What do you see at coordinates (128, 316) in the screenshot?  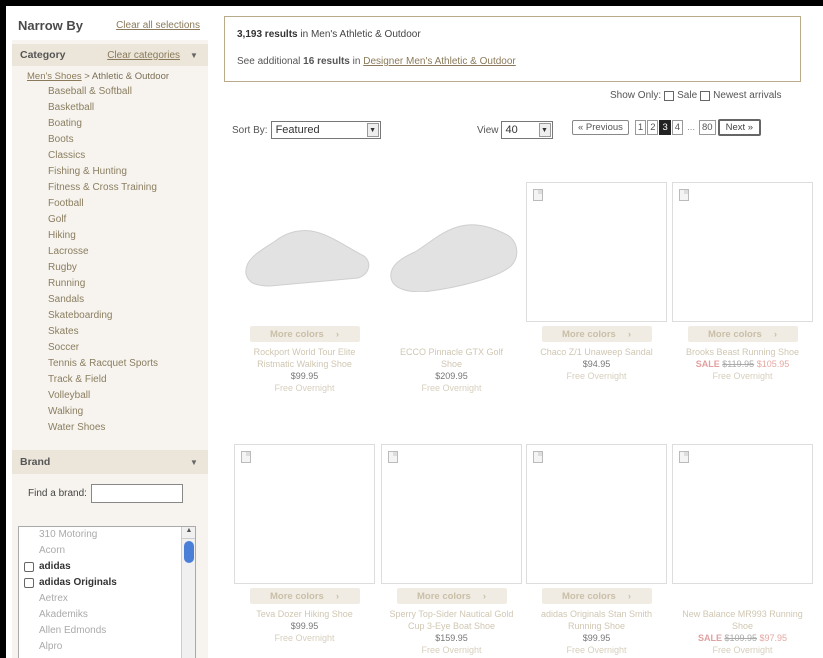 I see `category-item: Skateboarding` at bounding box center [128, 316].